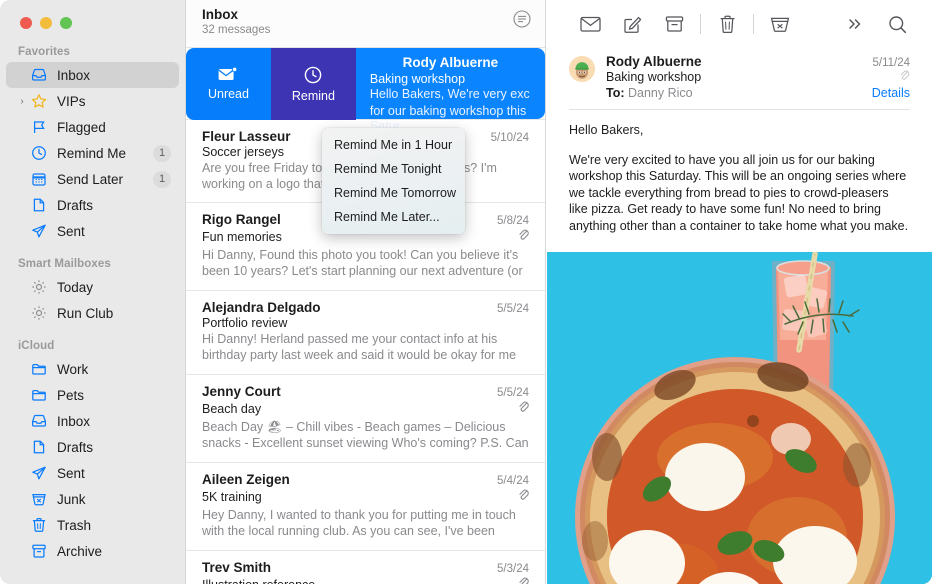 The height and width of the screenshot is (584, 932). I want to click on message-sender: Trev Smith, so click(237, 567).